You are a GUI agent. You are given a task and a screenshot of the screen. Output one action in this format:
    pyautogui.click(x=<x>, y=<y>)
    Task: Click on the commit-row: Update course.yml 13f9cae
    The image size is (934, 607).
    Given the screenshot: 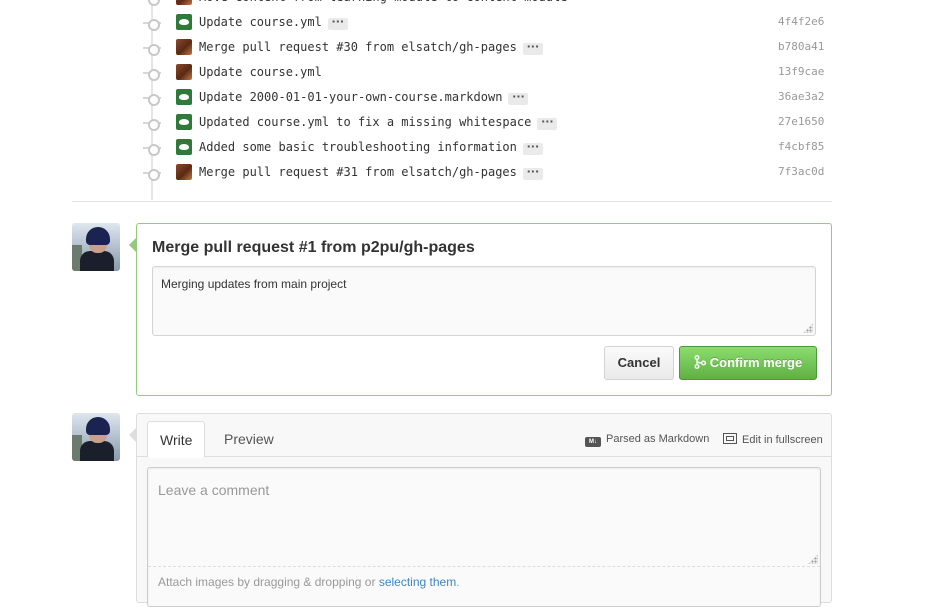 What is the action you would take?
    pyautogui.click(x=467, y=72)
    